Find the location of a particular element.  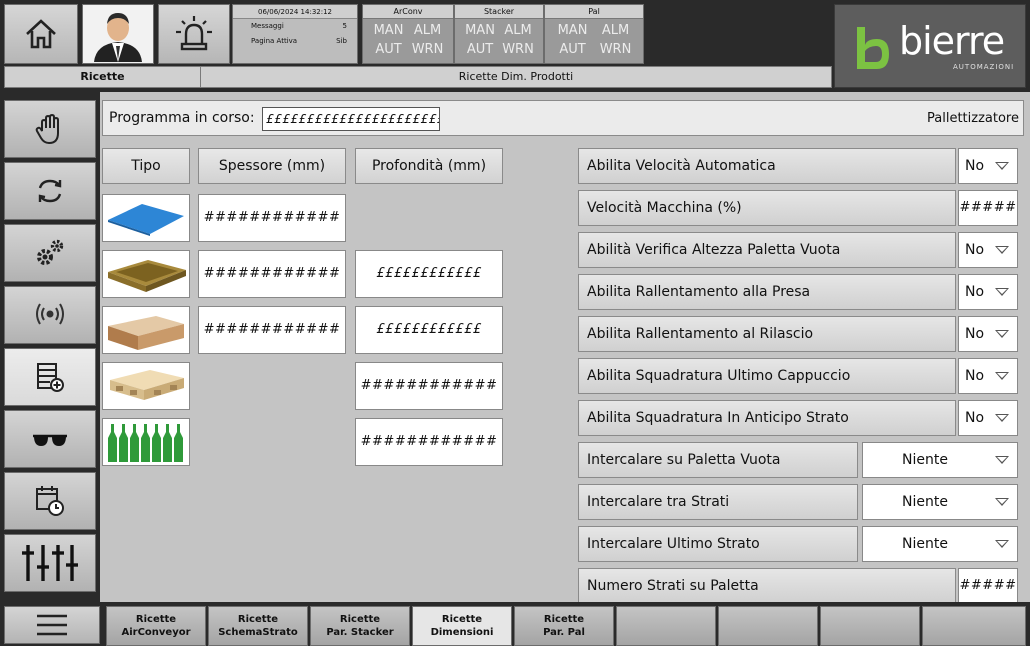

sidebar-item-cycle is located at coordinates (50, 191).